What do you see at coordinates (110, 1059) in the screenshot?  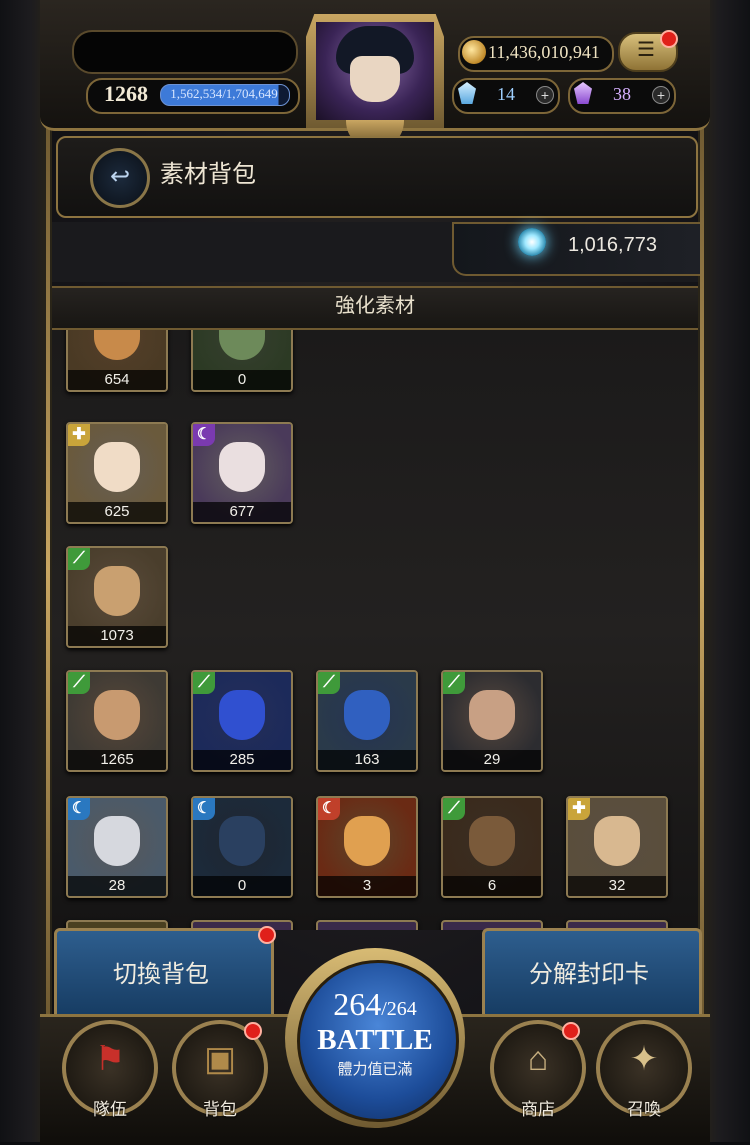 I see `flag-icon: ⚑` at bounding box center [110, 1059].